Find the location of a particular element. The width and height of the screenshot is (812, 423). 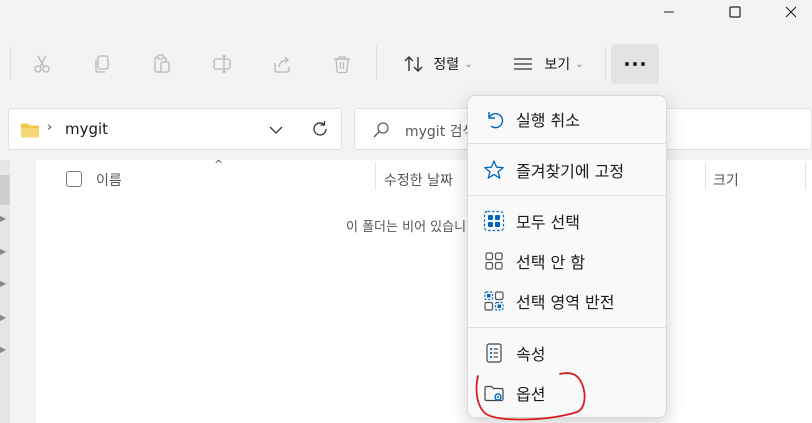

copy-button is located at coordinates (102, 64).